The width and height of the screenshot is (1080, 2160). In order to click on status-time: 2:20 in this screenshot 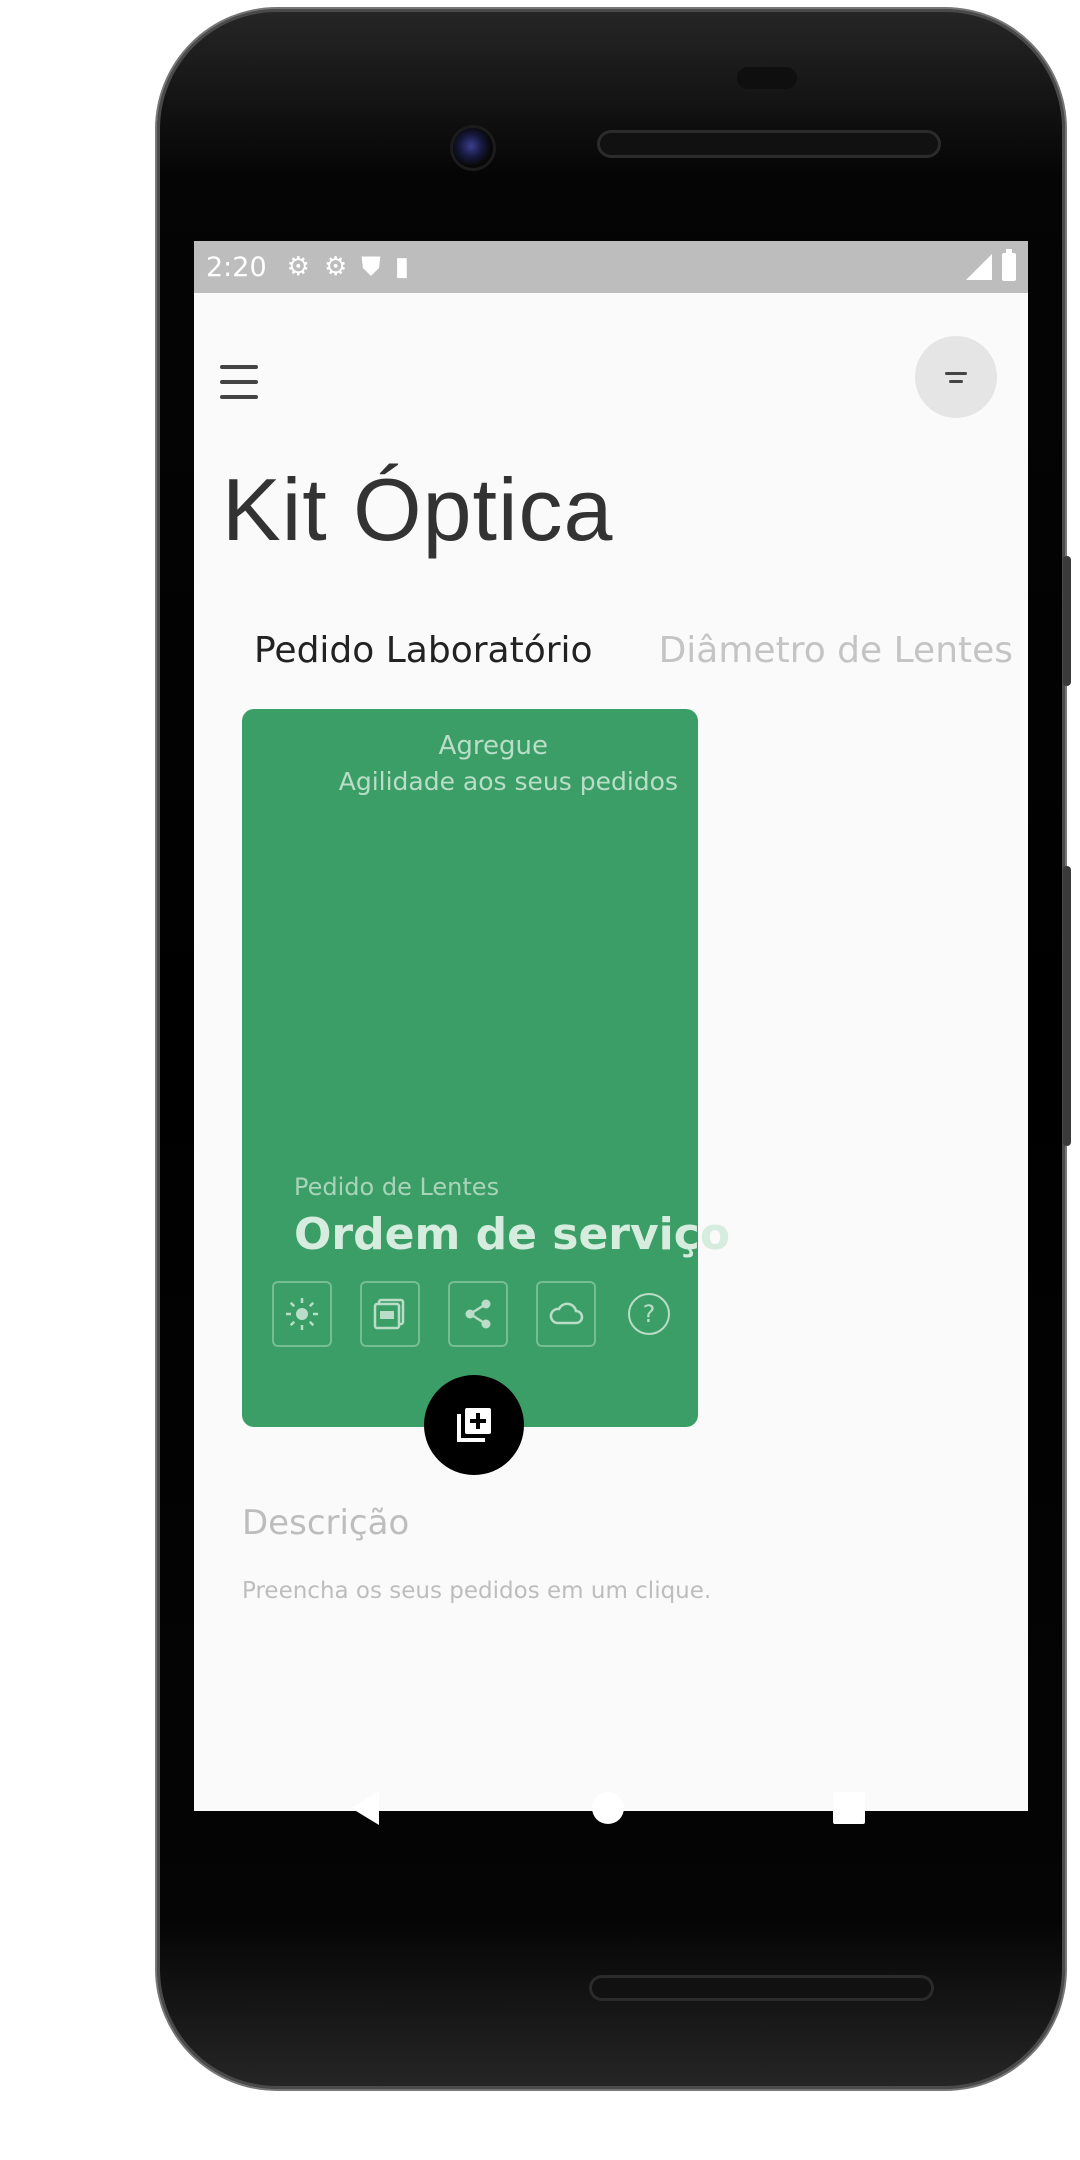, I will do `click(236, 267)`.